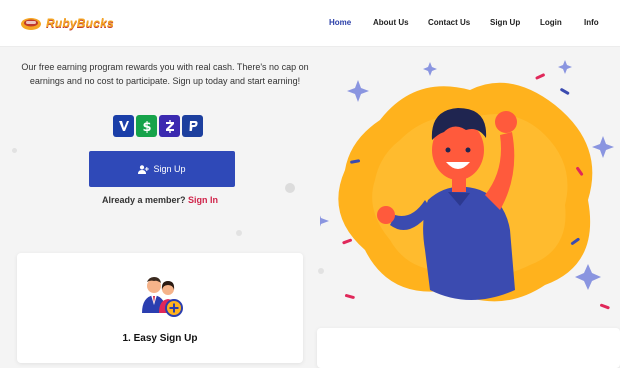 The height and width of the screenshot is (368, 620). I want to click on sign-up-button: Sign Up, so click(162, 169).